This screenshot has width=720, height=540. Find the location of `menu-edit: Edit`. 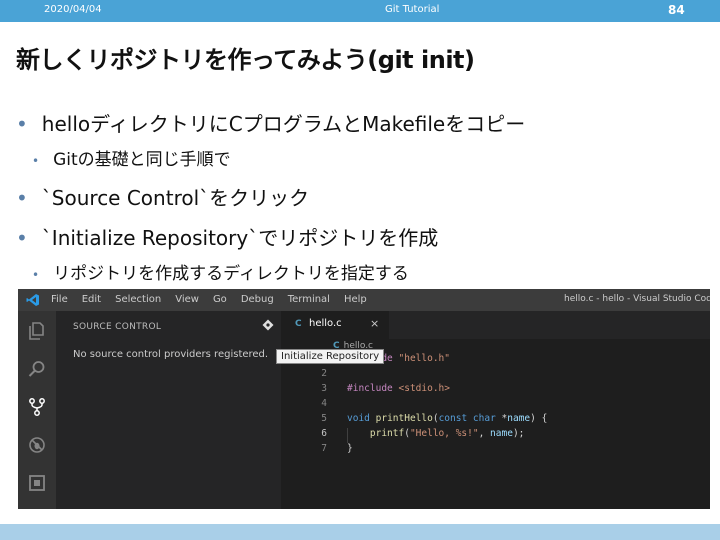

menu-edit: Edit is located at coordinates (91, 299).